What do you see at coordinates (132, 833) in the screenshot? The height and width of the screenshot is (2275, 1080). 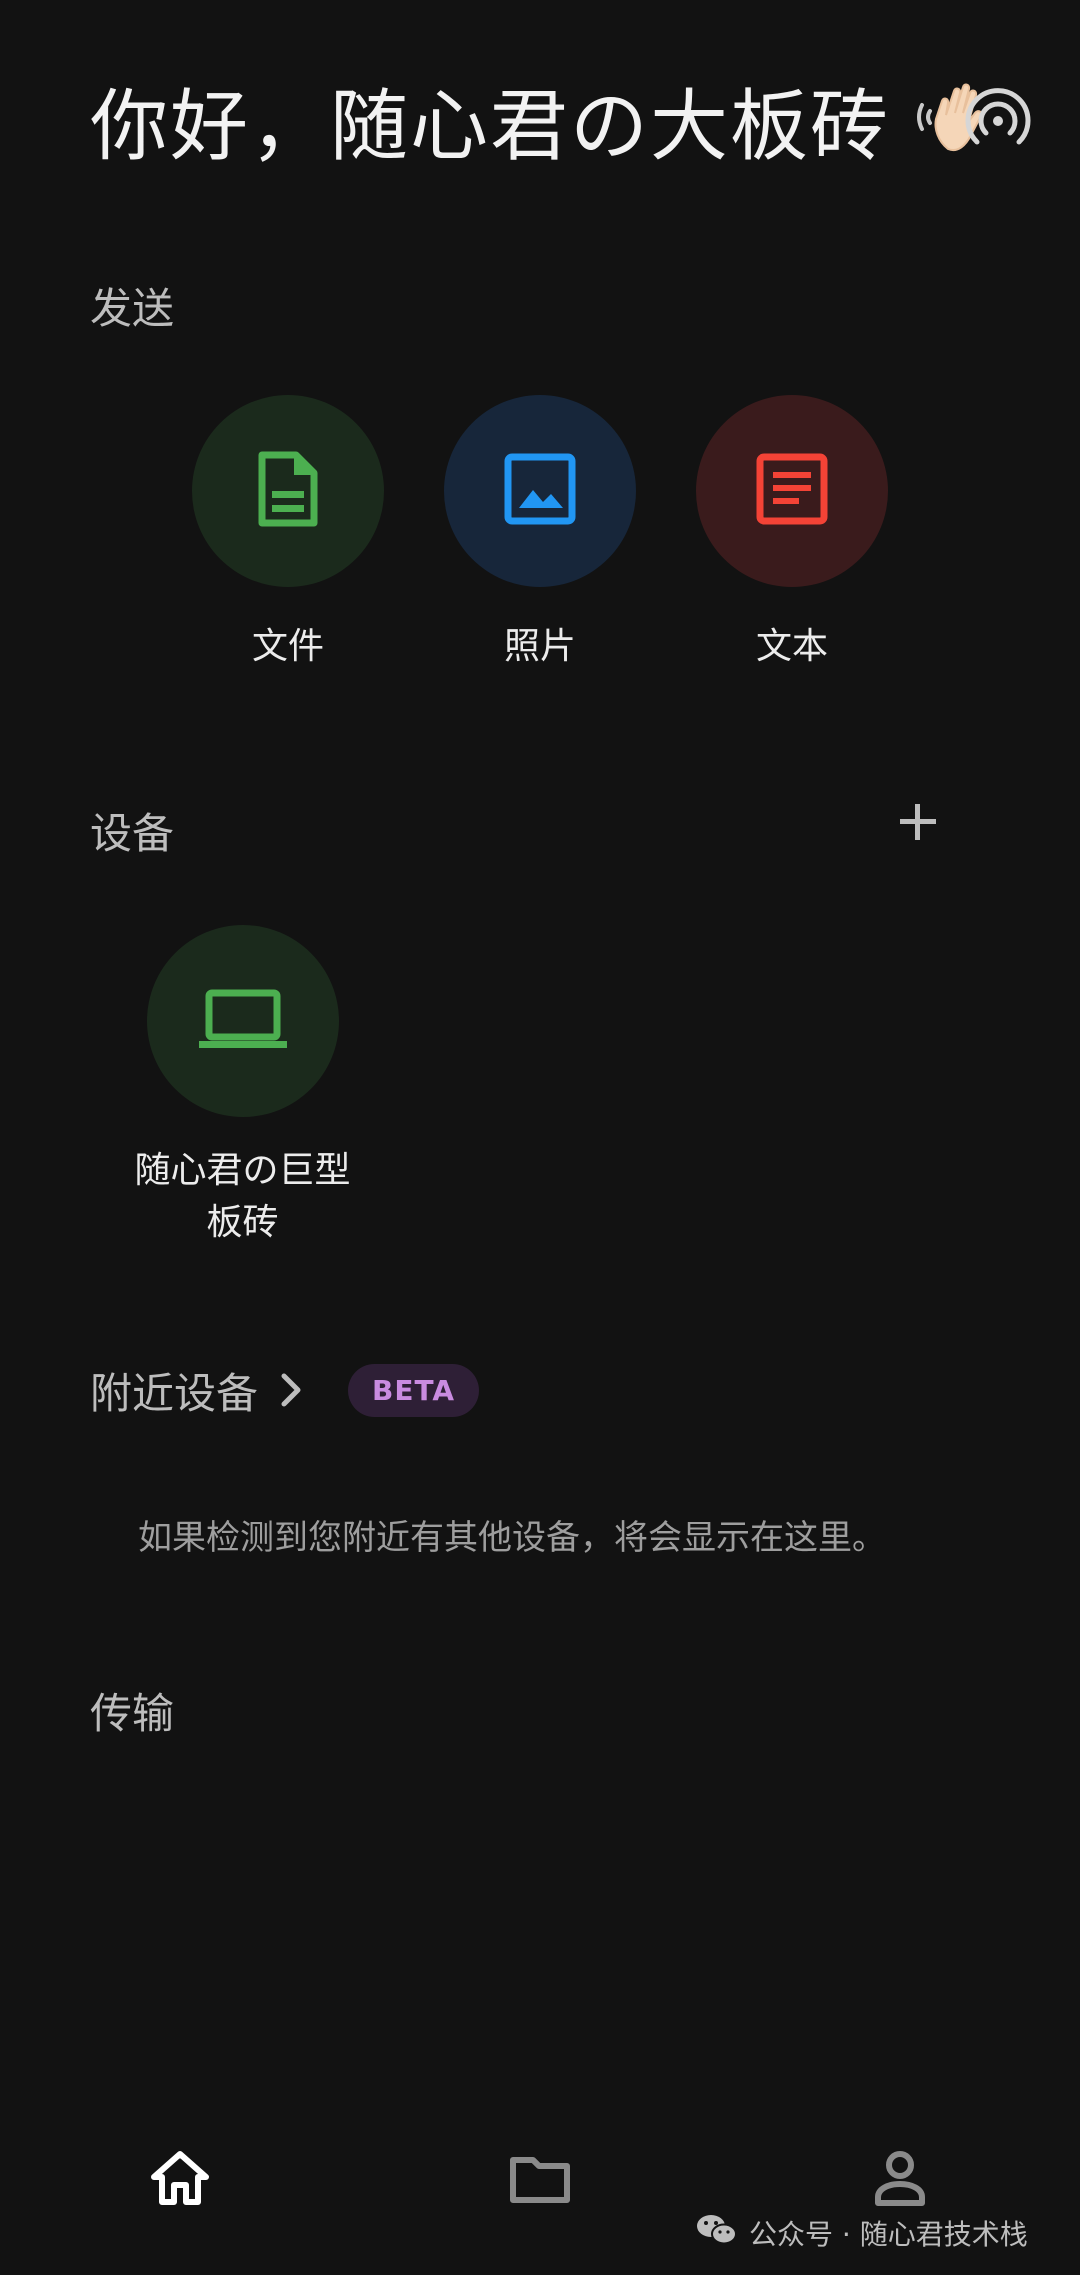 I see `devices-section-title: 设备` at bounding box center [132, 833].